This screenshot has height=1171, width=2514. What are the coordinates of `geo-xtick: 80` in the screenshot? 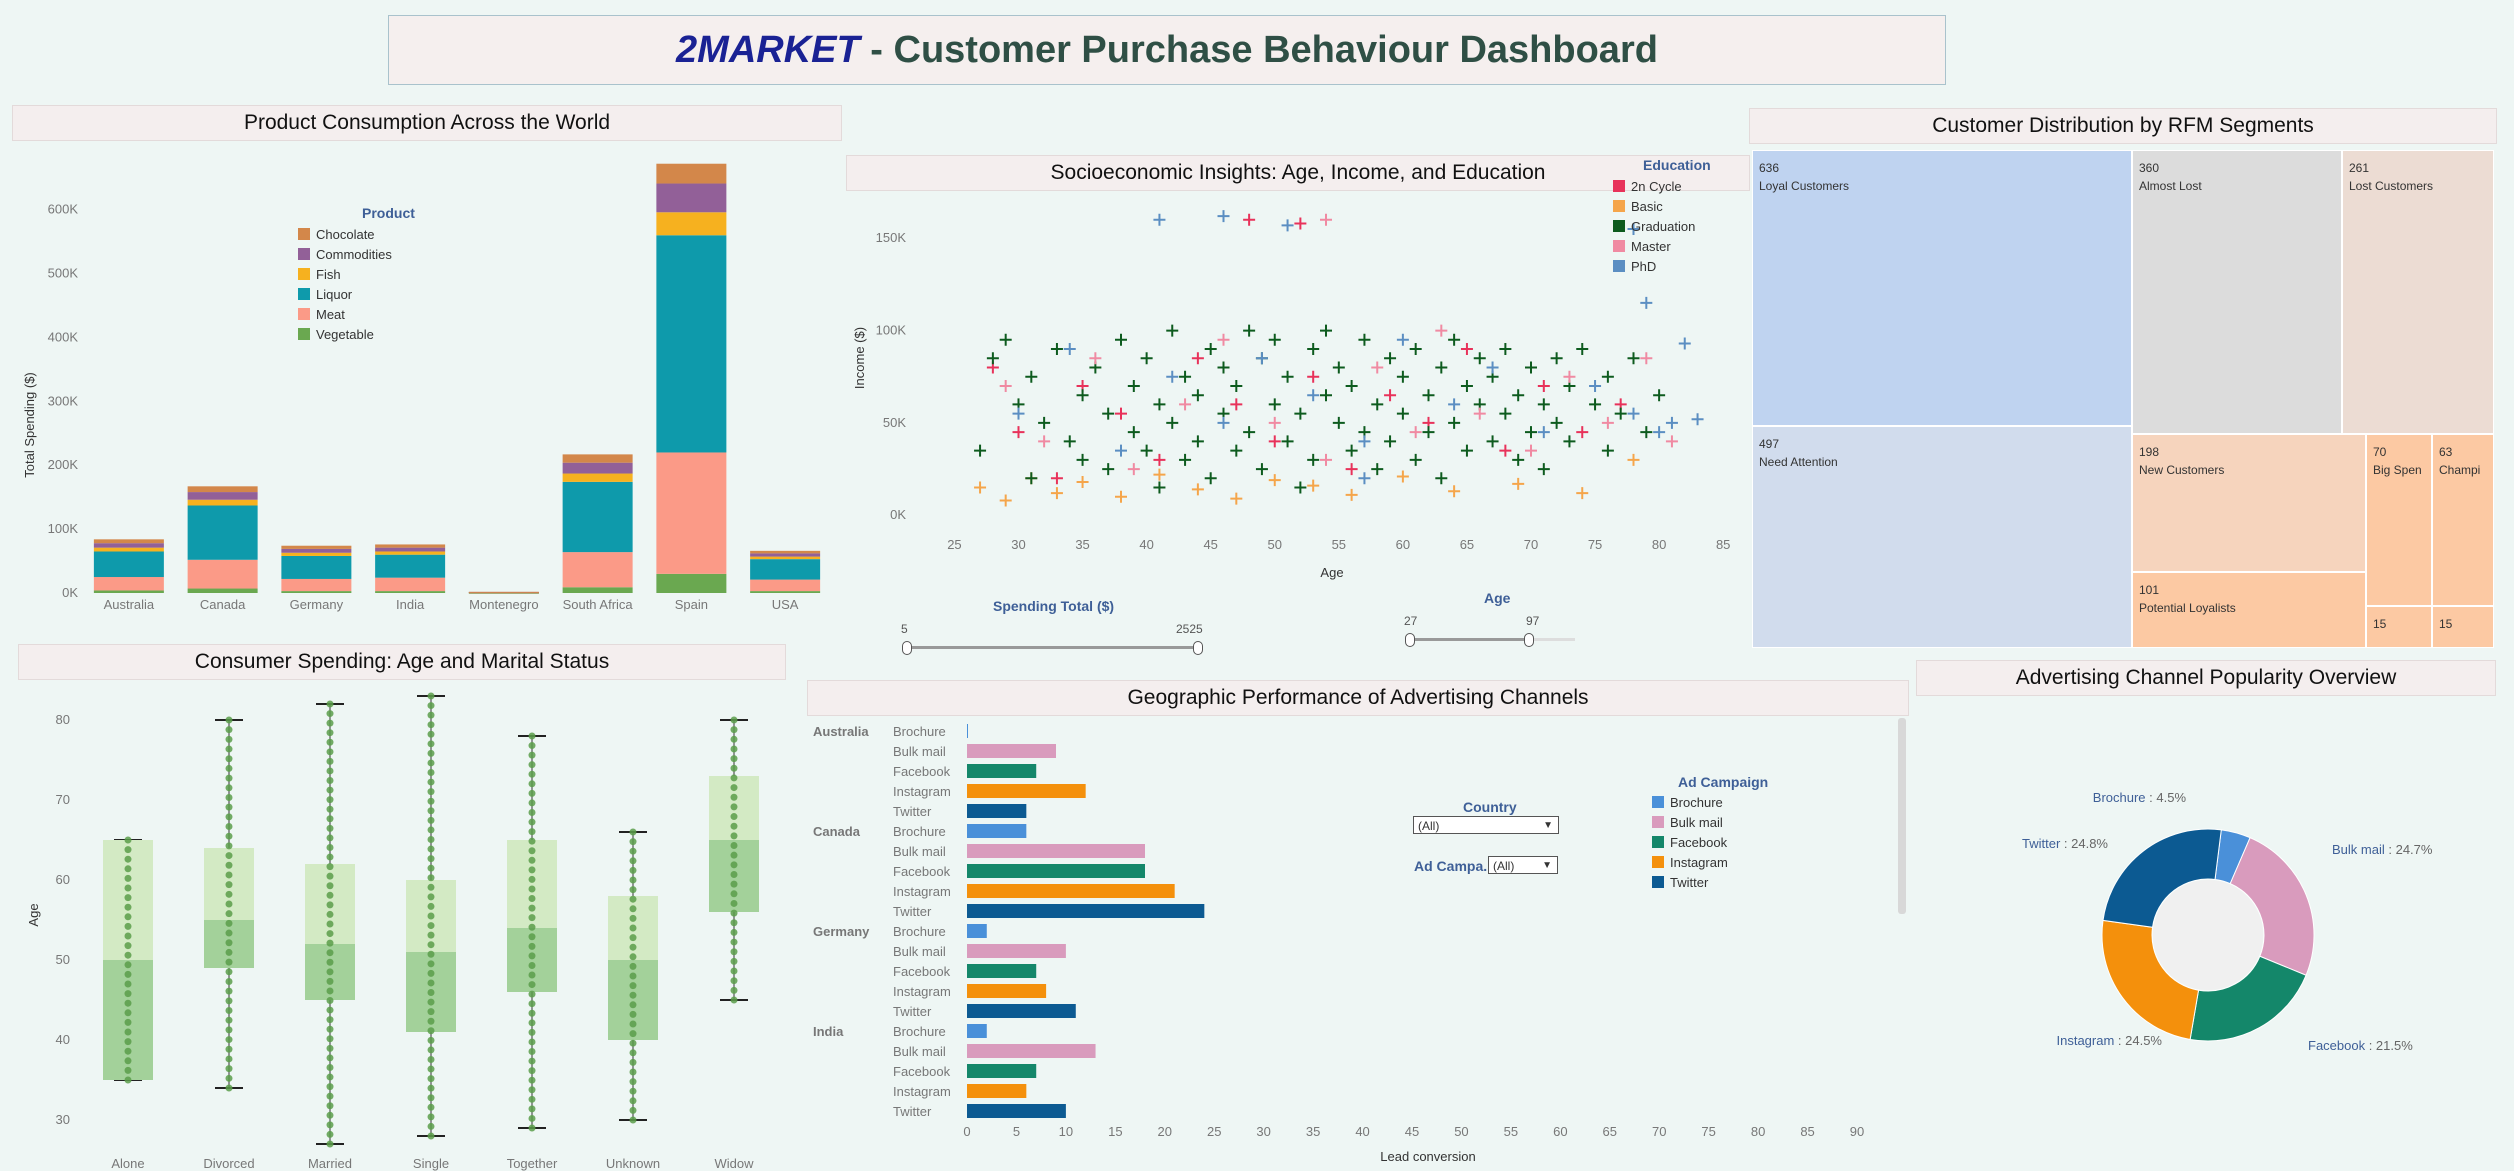 It's located at (1758, 1131).